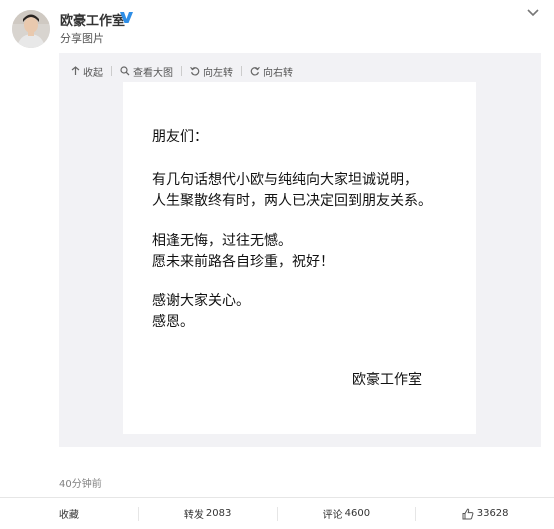 The image size is (554, 529). Describe the element at coordinates (201, 301) in the screenshot. I see `letter-line: 感谢大家关心。` at that location.